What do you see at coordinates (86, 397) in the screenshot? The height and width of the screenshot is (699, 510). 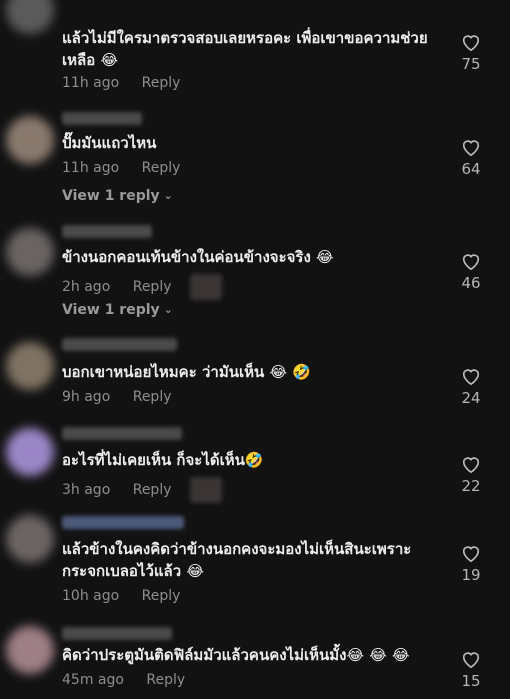 I see `comment-time: 9h ago` at bounding box center [86, 397].